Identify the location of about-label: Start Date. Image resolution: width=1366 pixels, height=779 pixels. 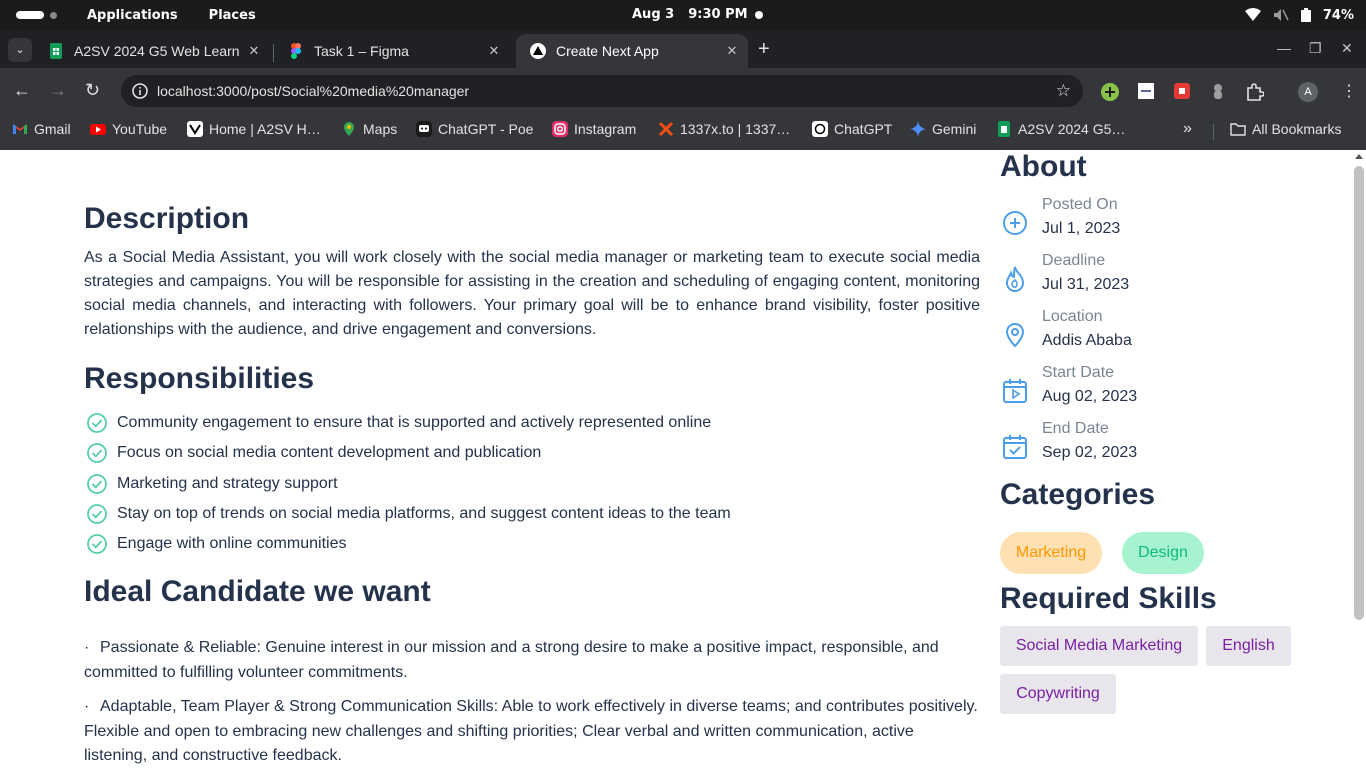
(1078, 372).